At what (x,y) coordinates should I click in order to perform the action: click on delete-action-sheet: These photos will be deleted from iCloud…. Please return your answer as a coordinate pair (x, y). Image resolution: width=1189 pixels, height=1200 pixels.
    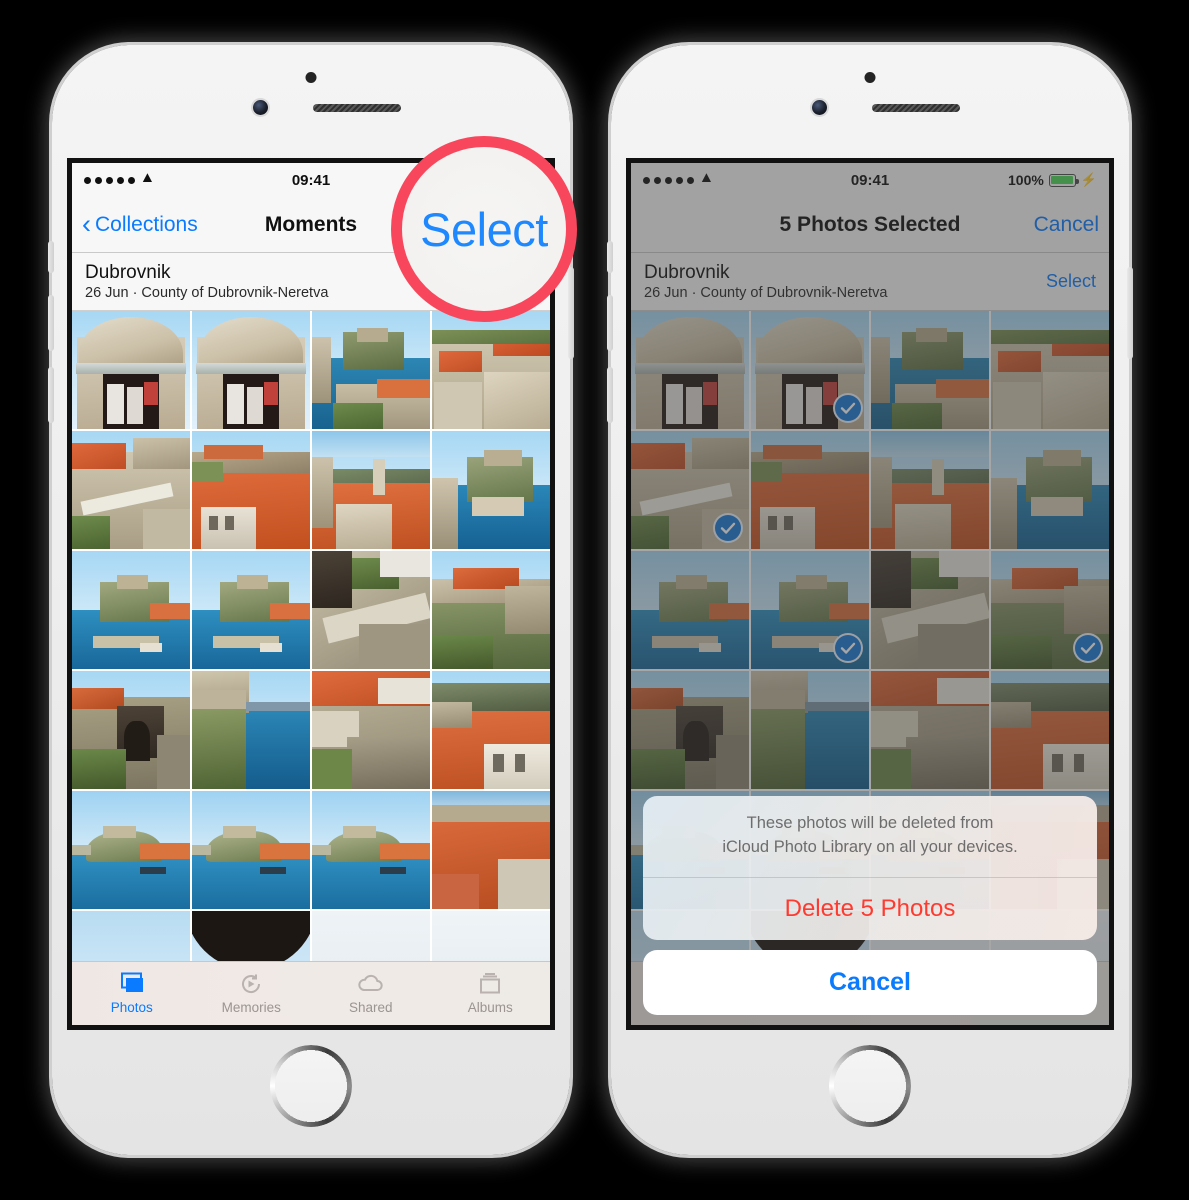
    Looking at the image, I should click on (870, 905).